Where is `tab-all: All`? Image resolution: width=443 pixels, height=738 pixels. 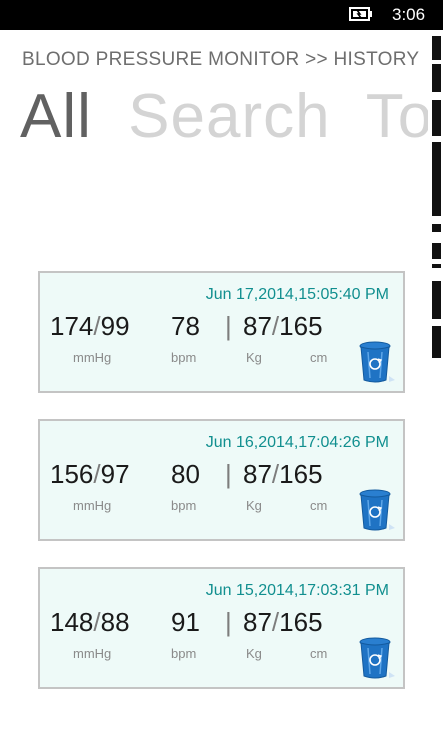 tab-all: All is located at coordinates (56, 116).